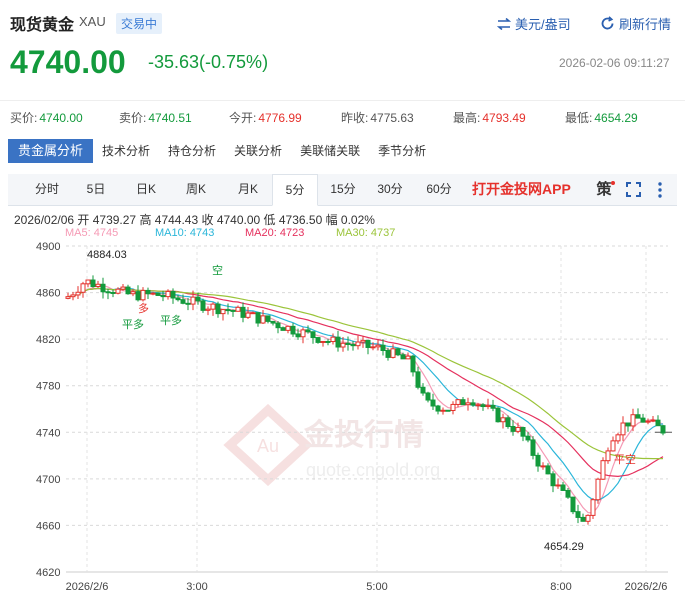 Image resolution: width=685 pixels, height=593 pixels. Describe the element at coordinates (47, 189) in the screenshot. I see `period-tab-intraday: 分时` at that location.